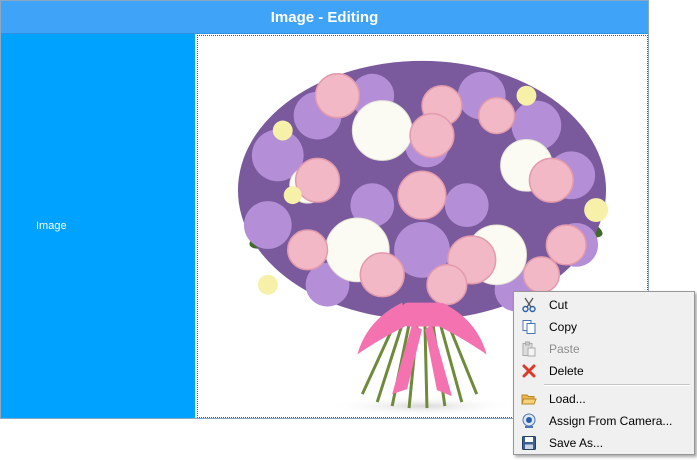  Describe the element at coordinates (324, 17) in the screenshot. I see `window-title: Image - Editing` at that location.